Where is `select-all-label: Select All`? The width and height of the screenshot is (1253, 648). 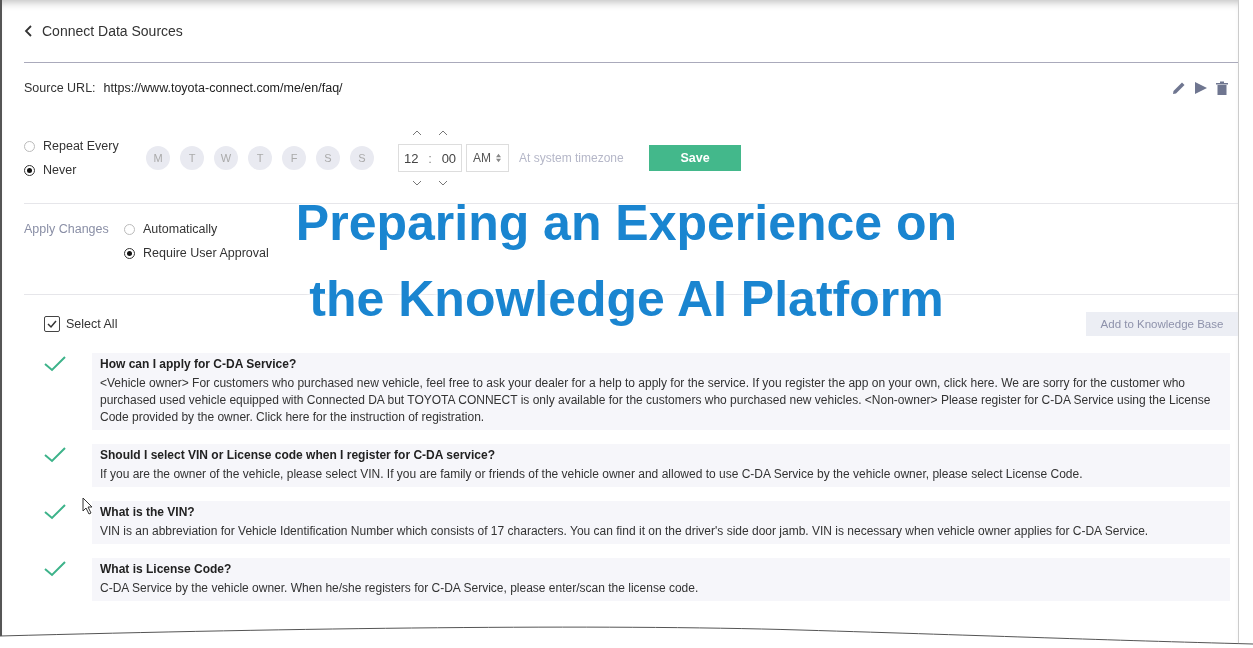 select-all-label: Select All is located at coordinates (92, 324).